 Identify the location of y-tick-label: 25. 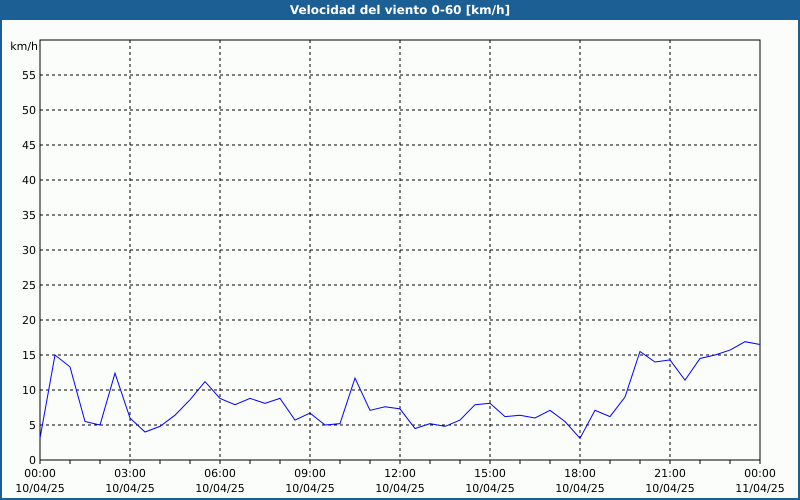
(29, 285).